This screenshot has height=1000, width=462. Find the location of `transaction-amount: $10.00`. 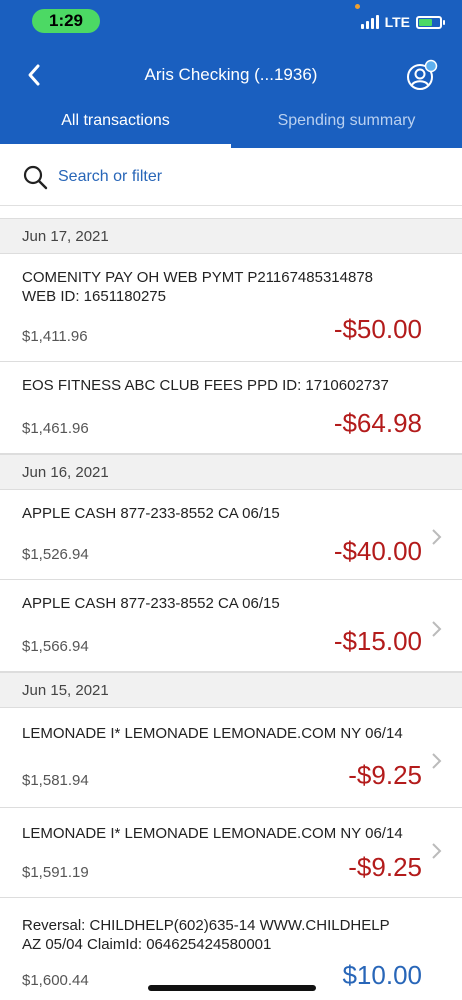

transaction-amount: $10.00 is located at coordinates (382, 975).